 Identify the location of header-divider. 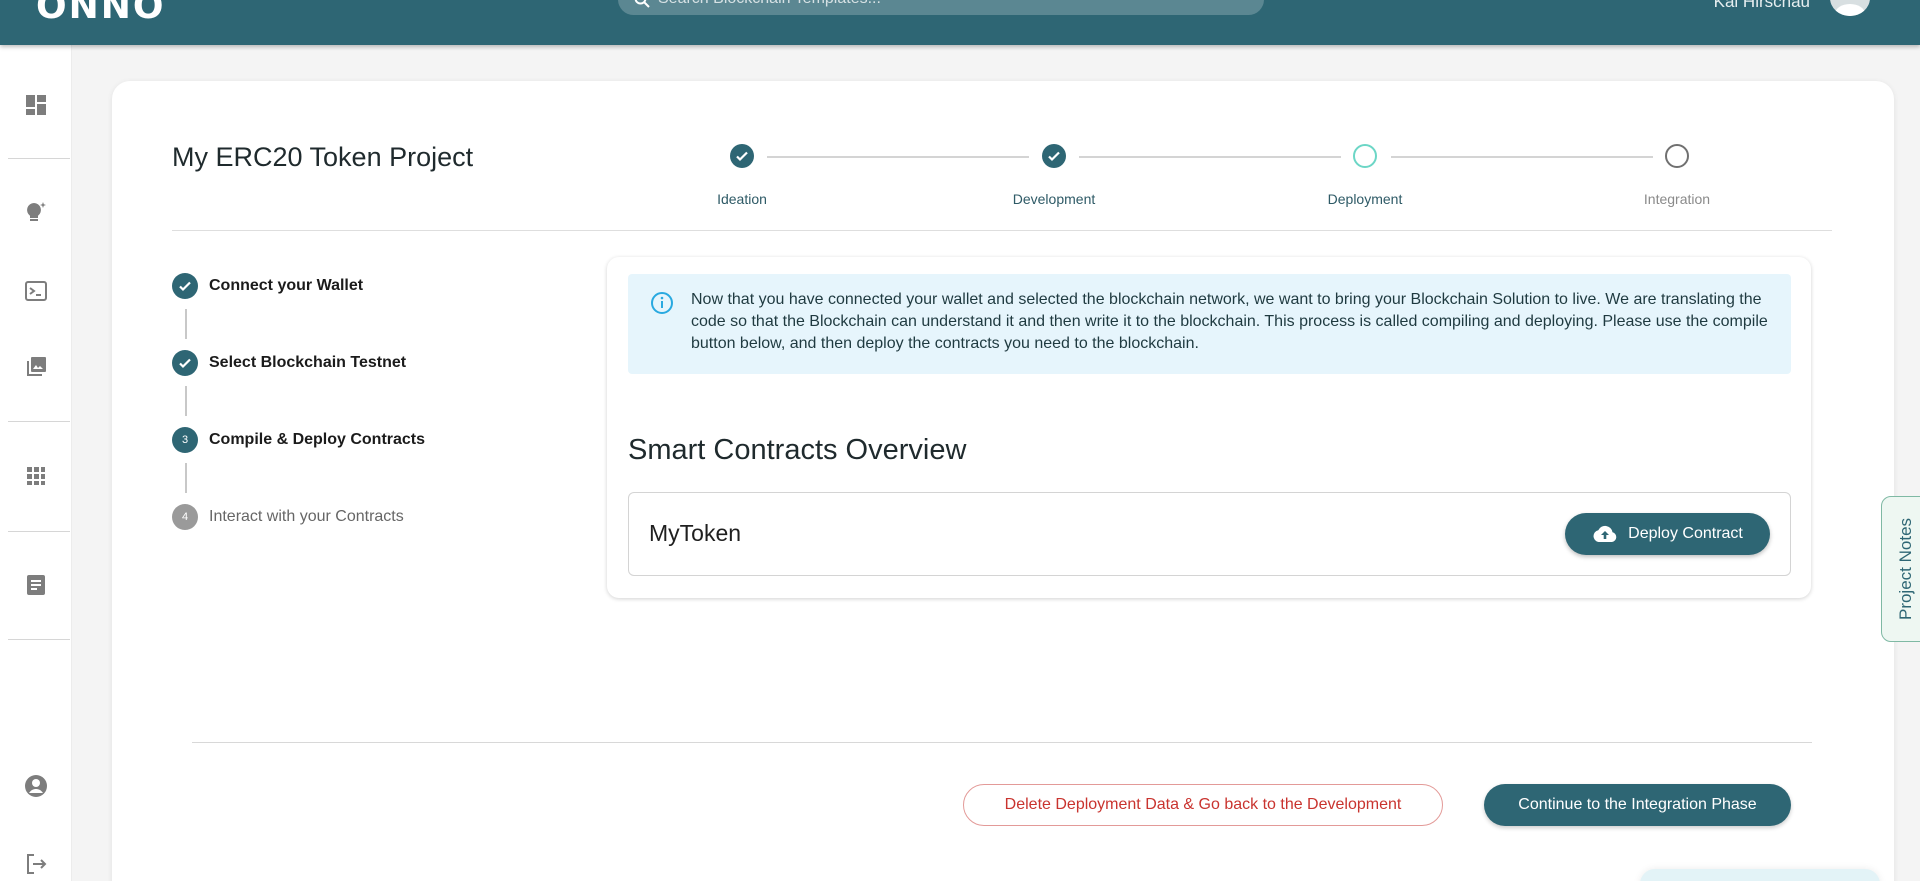
(1002, 230).